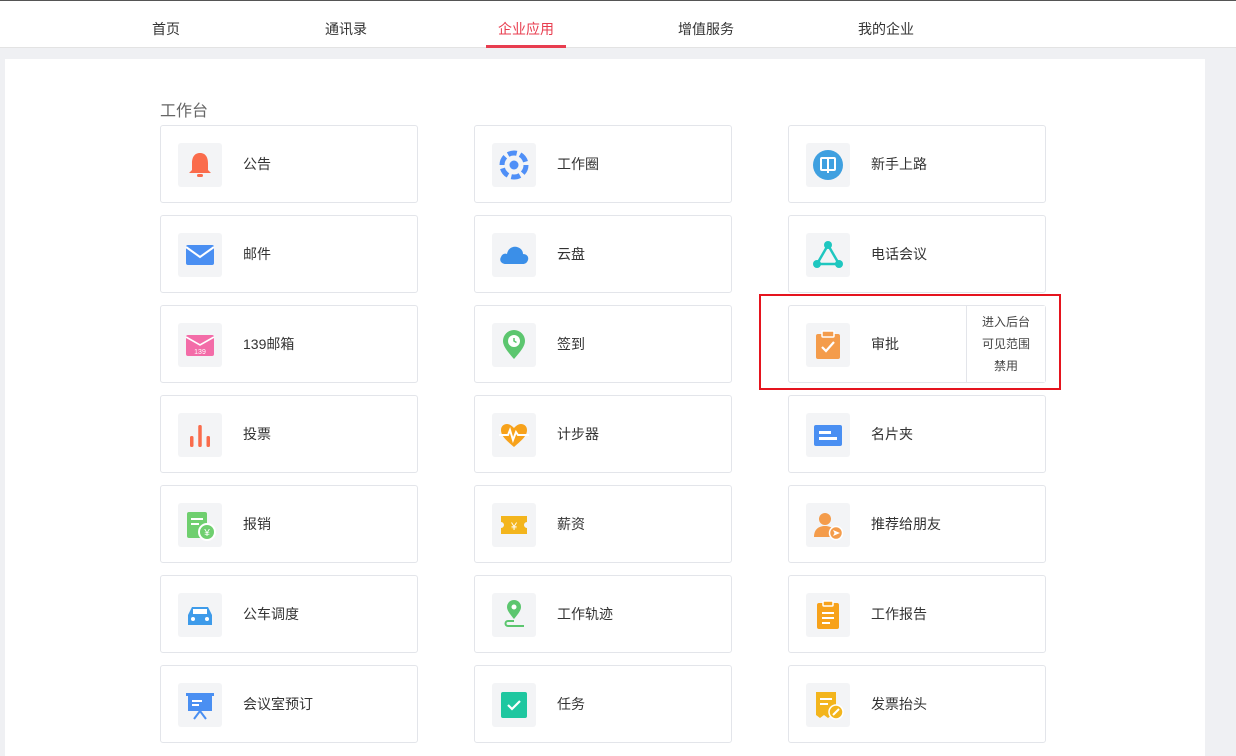 The image size is (1236, 756). What do you see at coordinates (578, 434) in the screenshot?
I see `app-label: 计步器` at bounding box center [578, 434].